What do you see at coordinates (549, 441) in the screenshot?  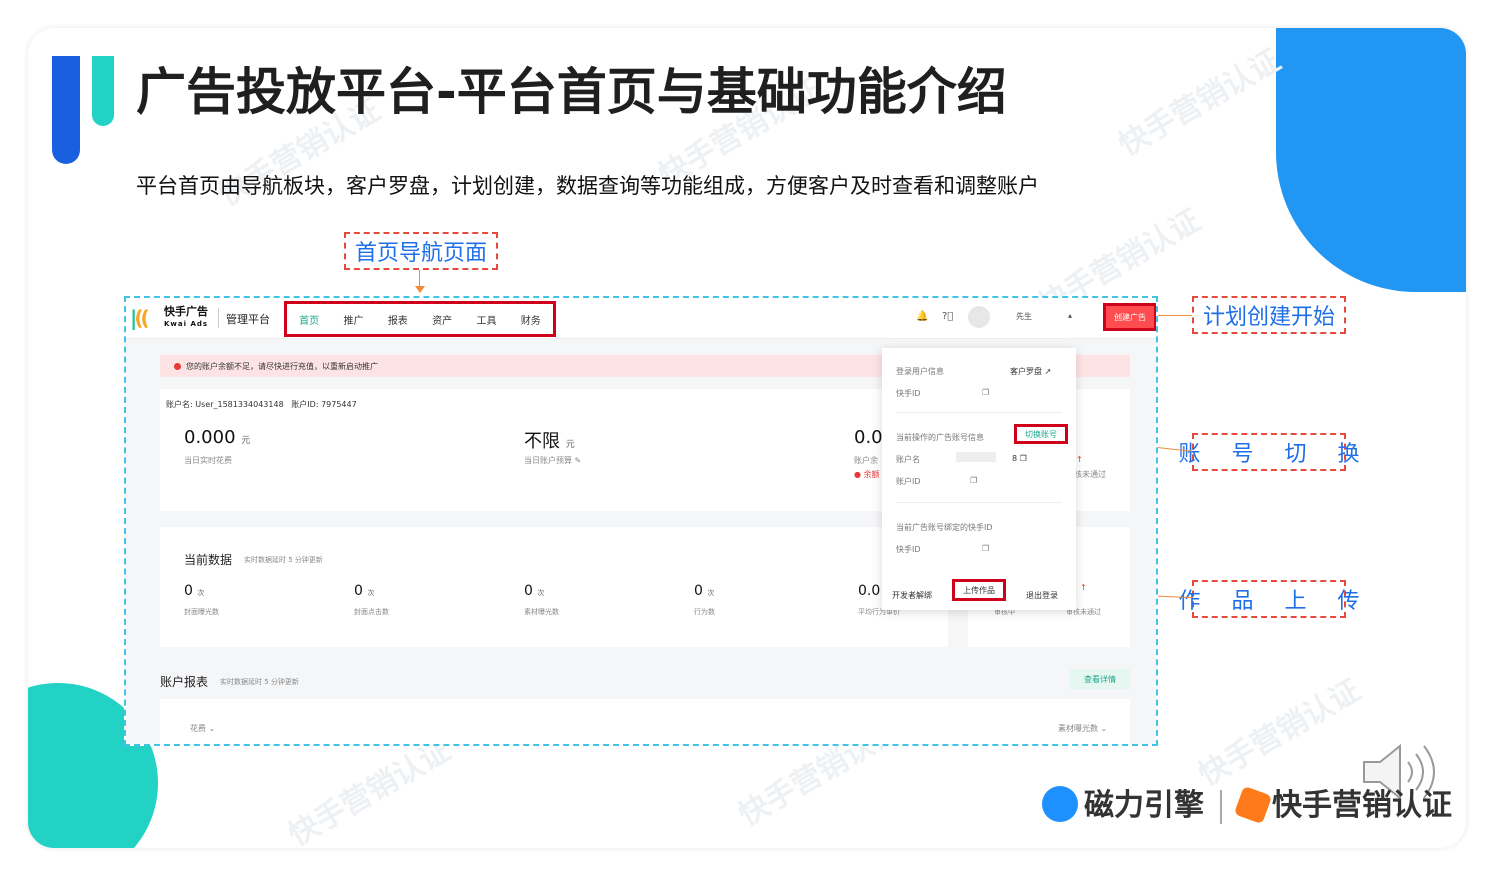 I see `budget-value: 不限 元` at bounding box center [549, 441].